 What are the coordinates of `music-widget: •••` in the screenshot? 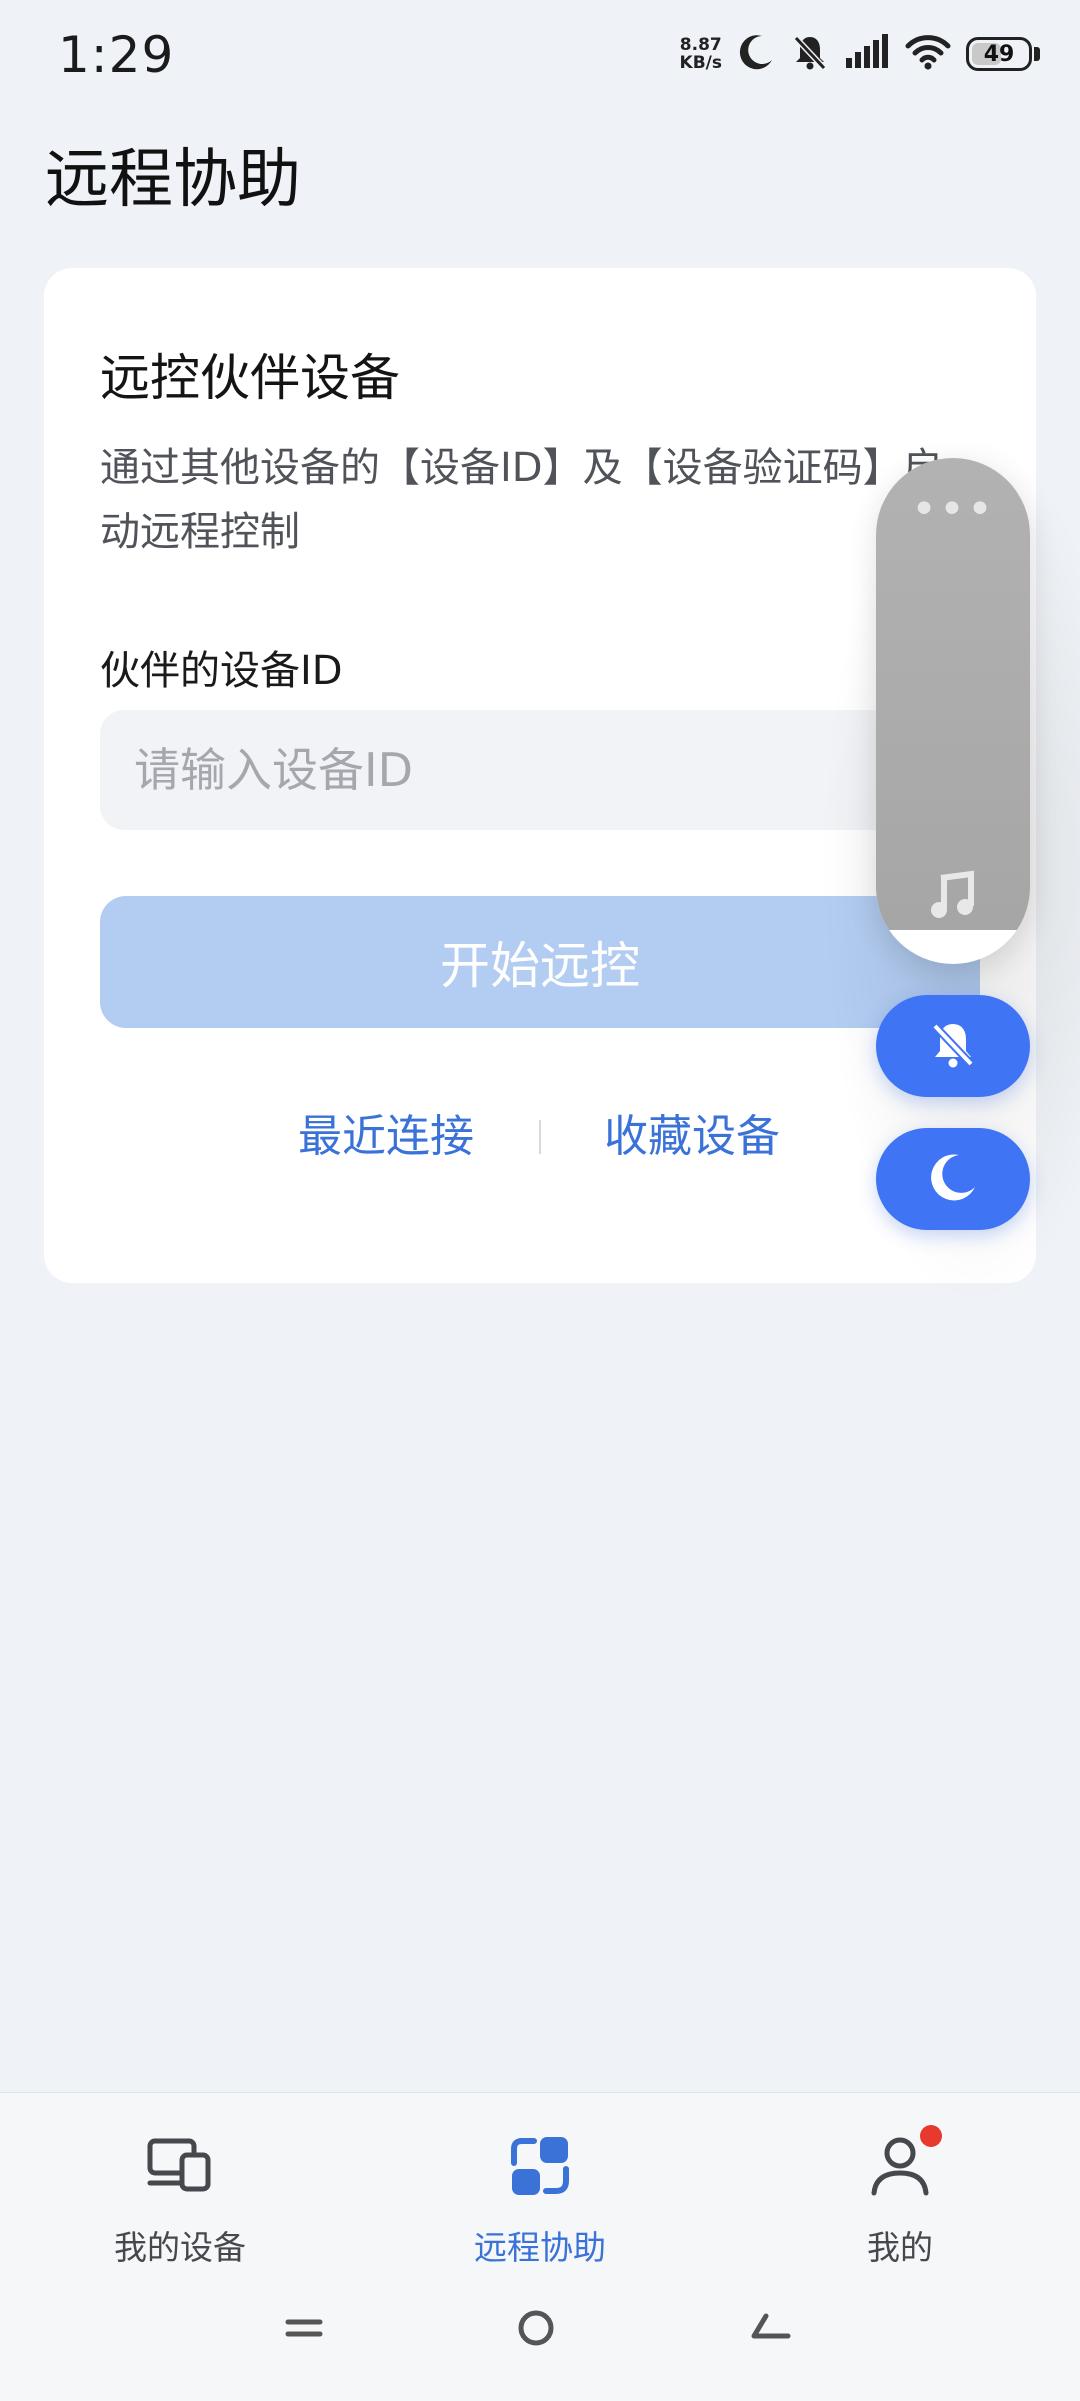 It's located at (953, 711).